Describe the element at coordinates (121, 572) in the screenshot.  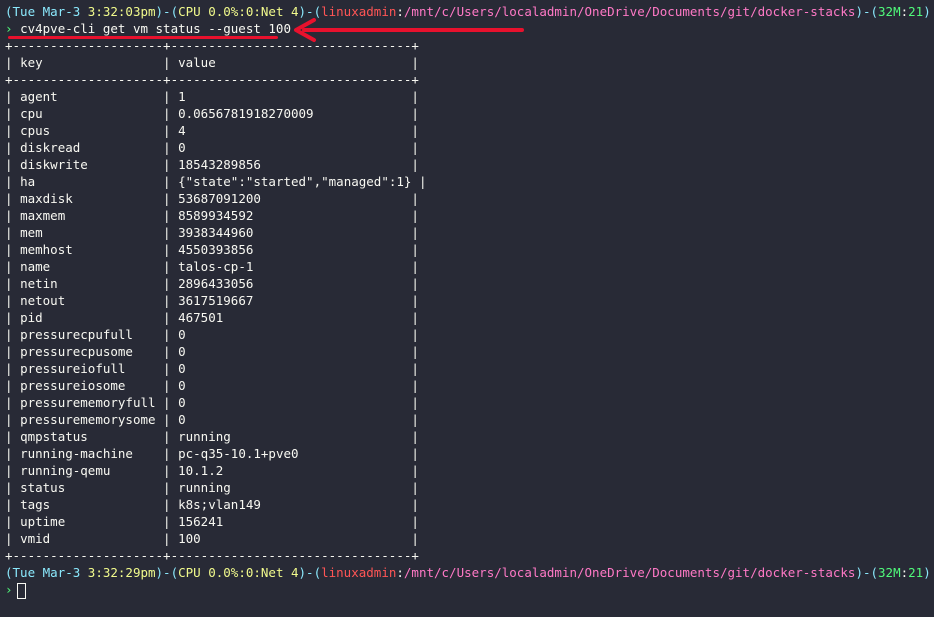
I see `prompt-time: 3:32:29pm` at that location.